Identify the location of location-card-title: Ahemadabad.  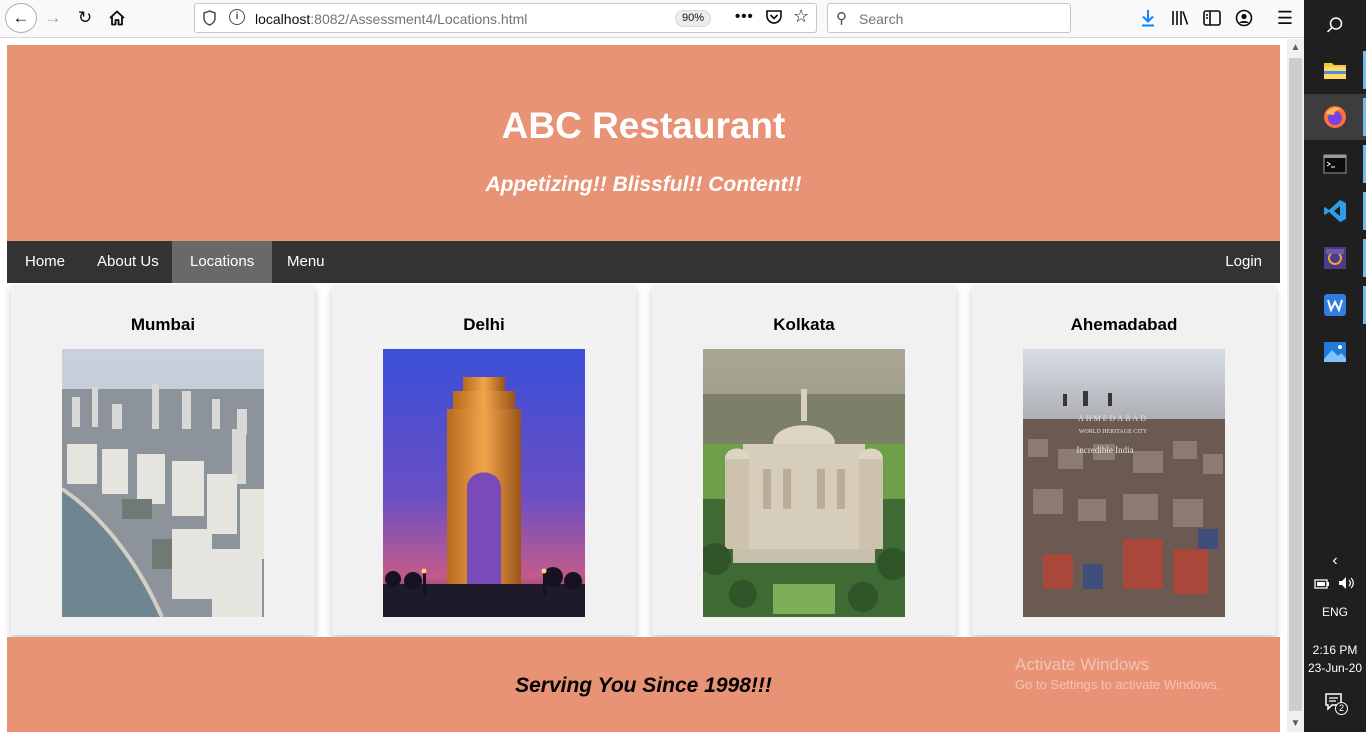
(1124, 324).